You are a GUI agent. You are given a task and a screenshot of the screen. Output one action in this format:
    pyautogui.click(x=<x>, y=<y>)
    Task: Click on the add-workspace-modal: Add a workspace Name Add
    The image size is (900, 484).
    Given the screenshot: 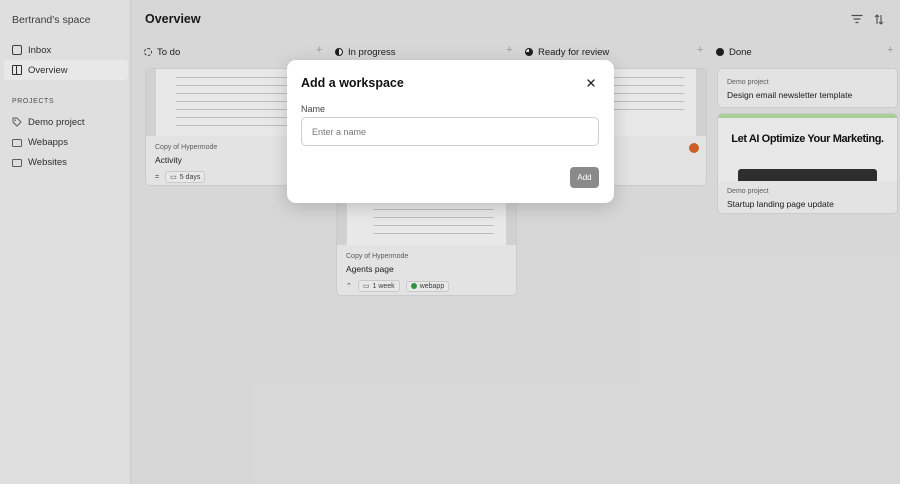 What is the action you would take?
    pyautogui.click(x=450, y=131)
    